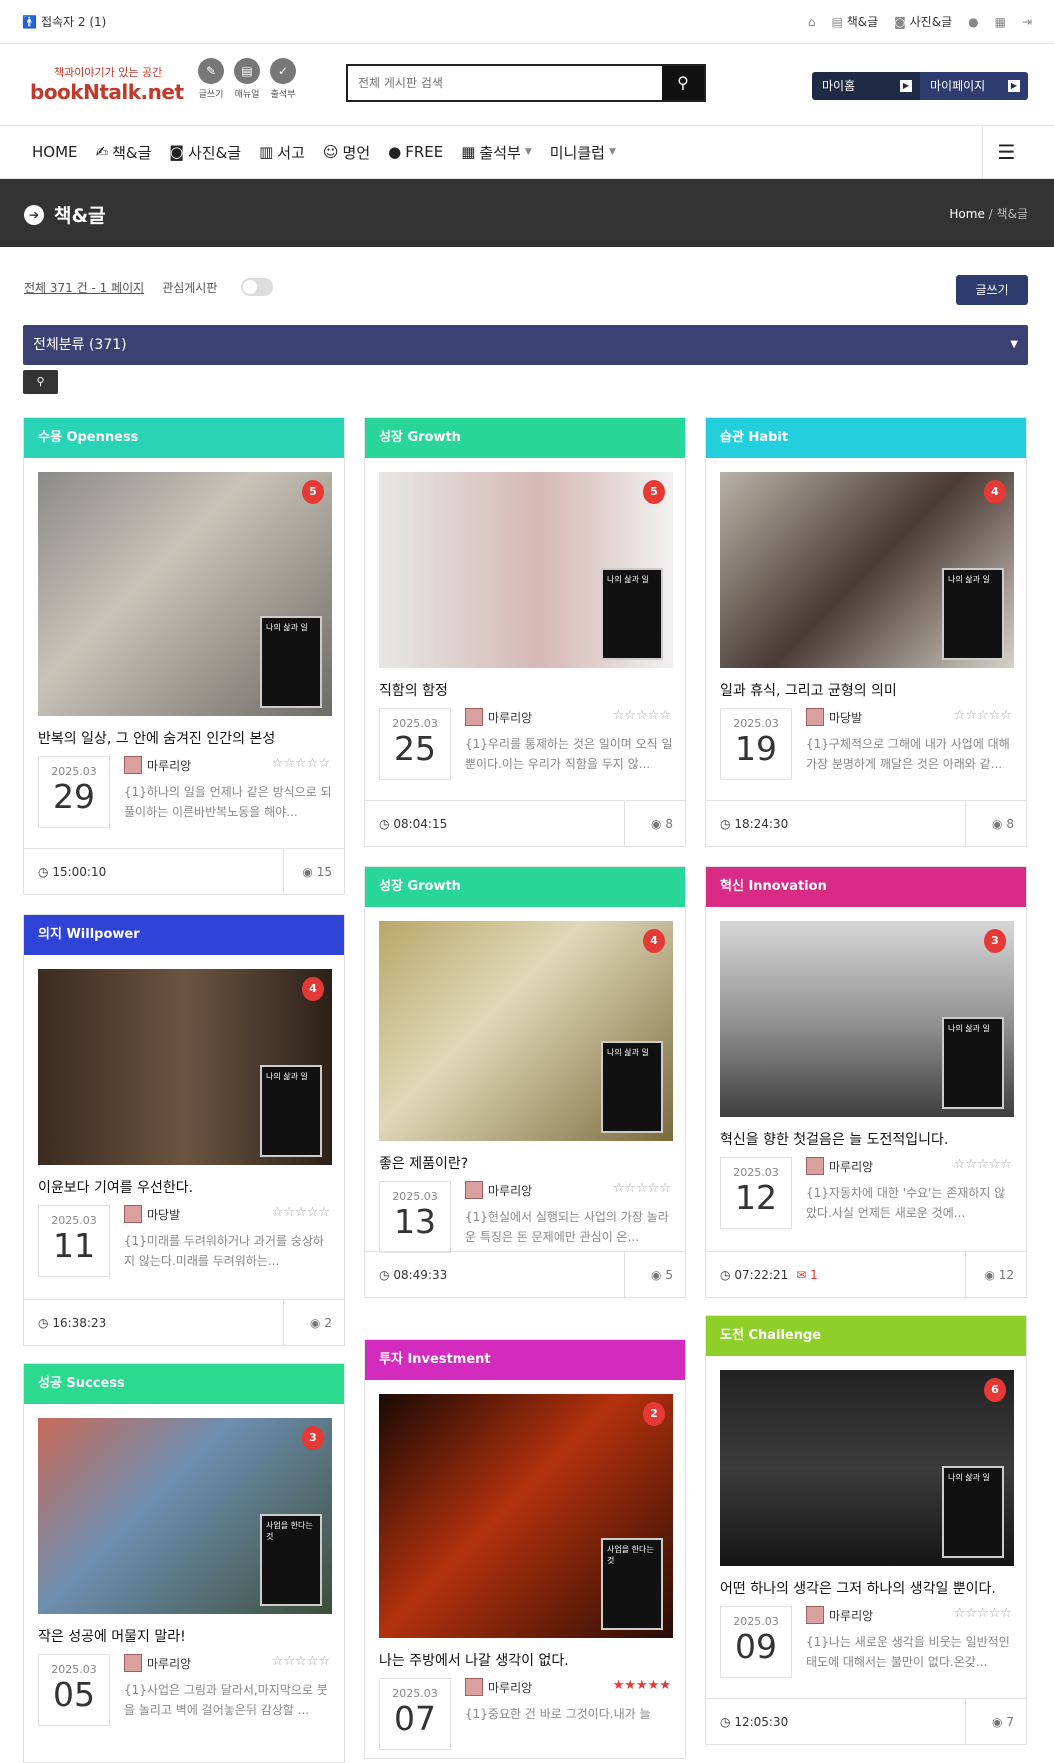 This screenshot has height=1763, width=1054. Describe the element at coordinates (74, 1690) in the screenshot. I see `card-date: 2025.03 05` at that location.